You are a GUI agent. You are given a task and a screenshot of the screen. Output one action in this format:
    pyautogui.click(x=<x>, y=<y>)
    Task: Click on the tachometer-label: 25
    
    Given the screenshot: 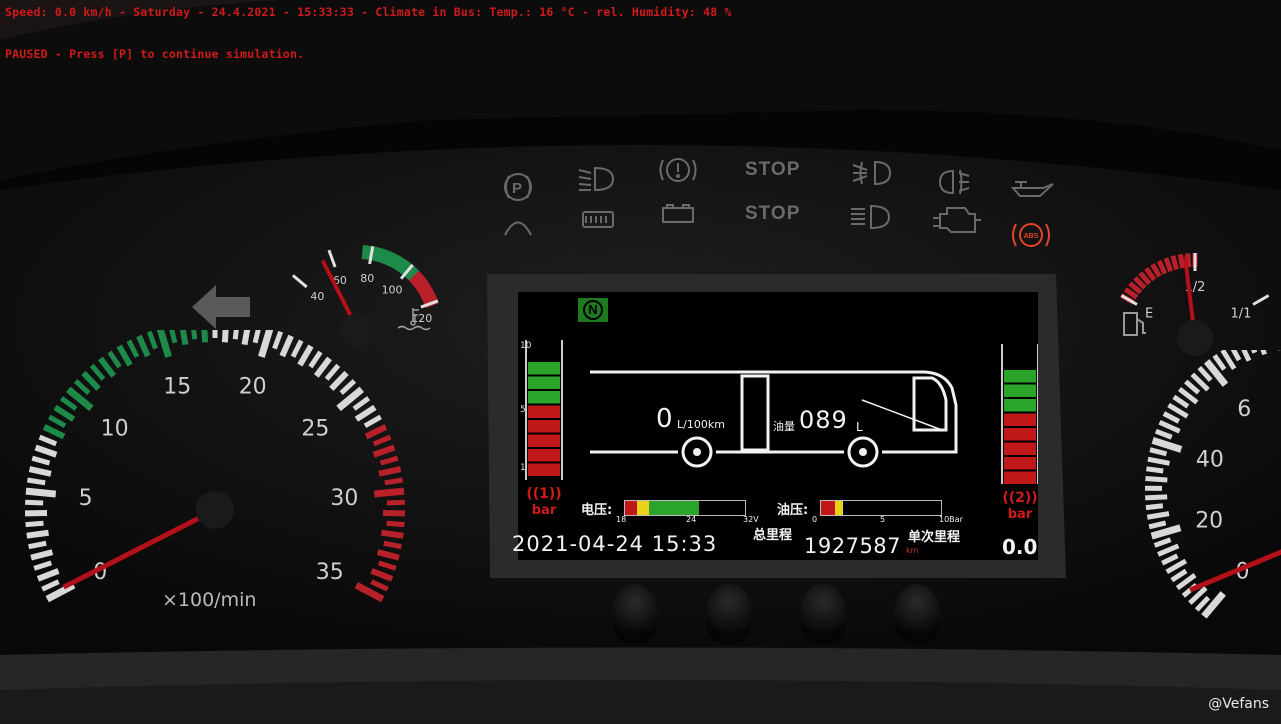 What is the action you would take?
    pyautogui.click(x=315, y=428)
    